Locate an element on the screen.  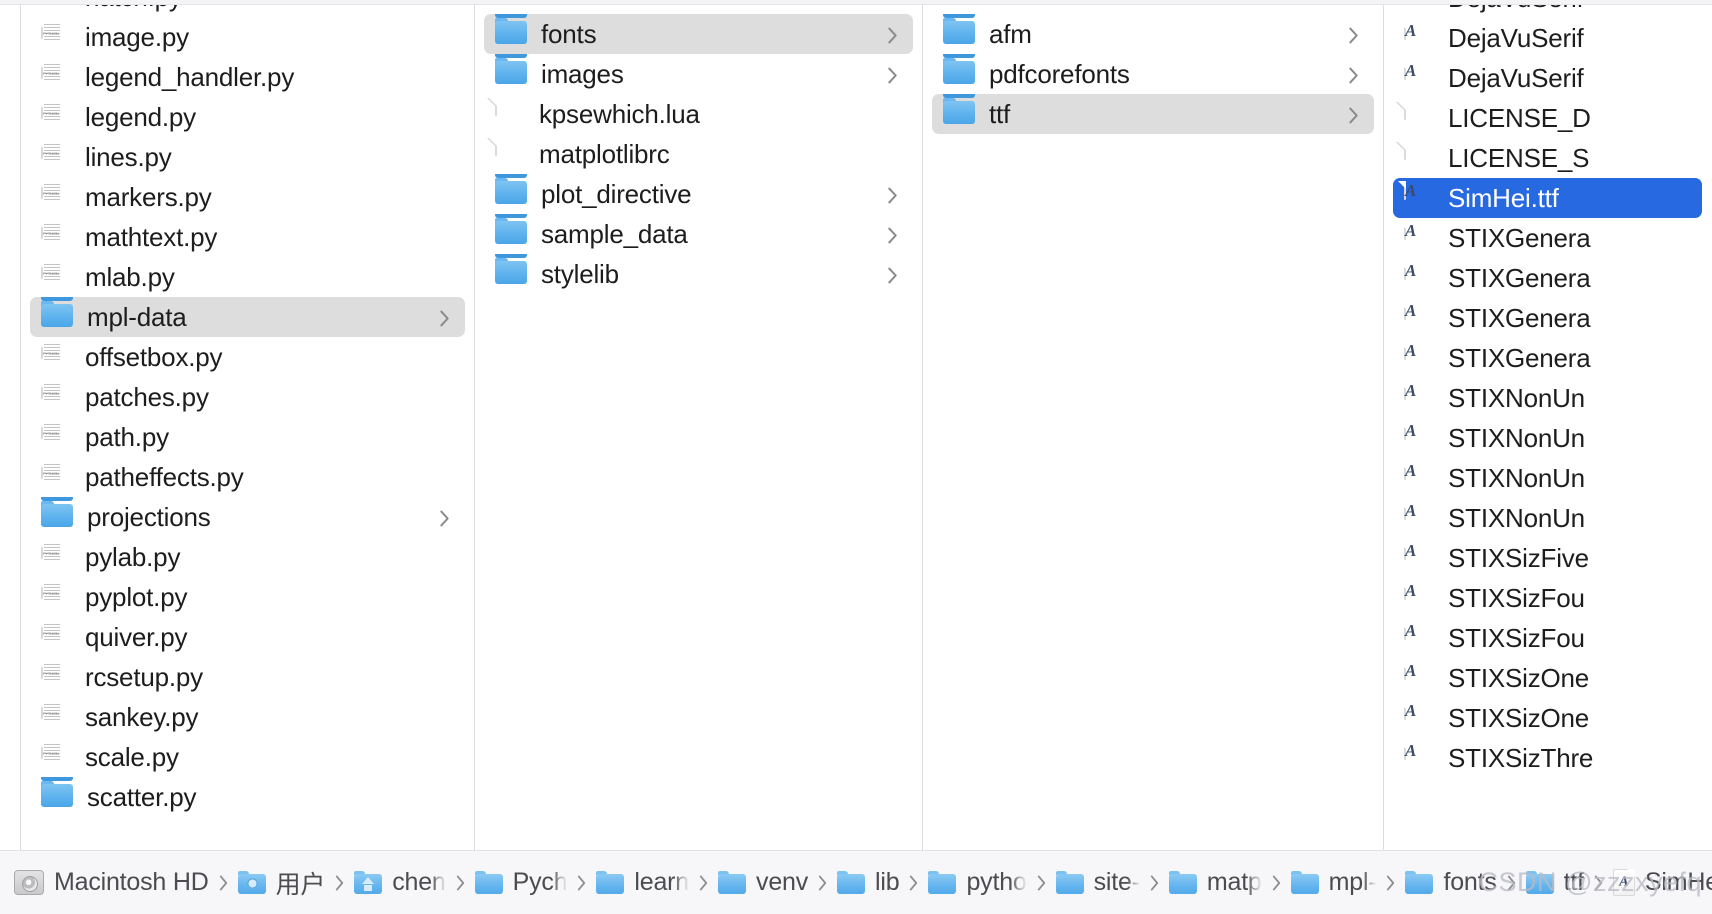
file-row: hatch.py is located at coordinates (247, 11).